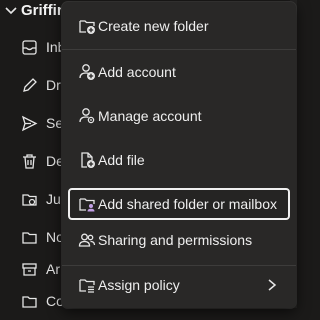  Describe the element at coordinates (29, 47) in the screenshot. I see `inbox-icon` at that location.